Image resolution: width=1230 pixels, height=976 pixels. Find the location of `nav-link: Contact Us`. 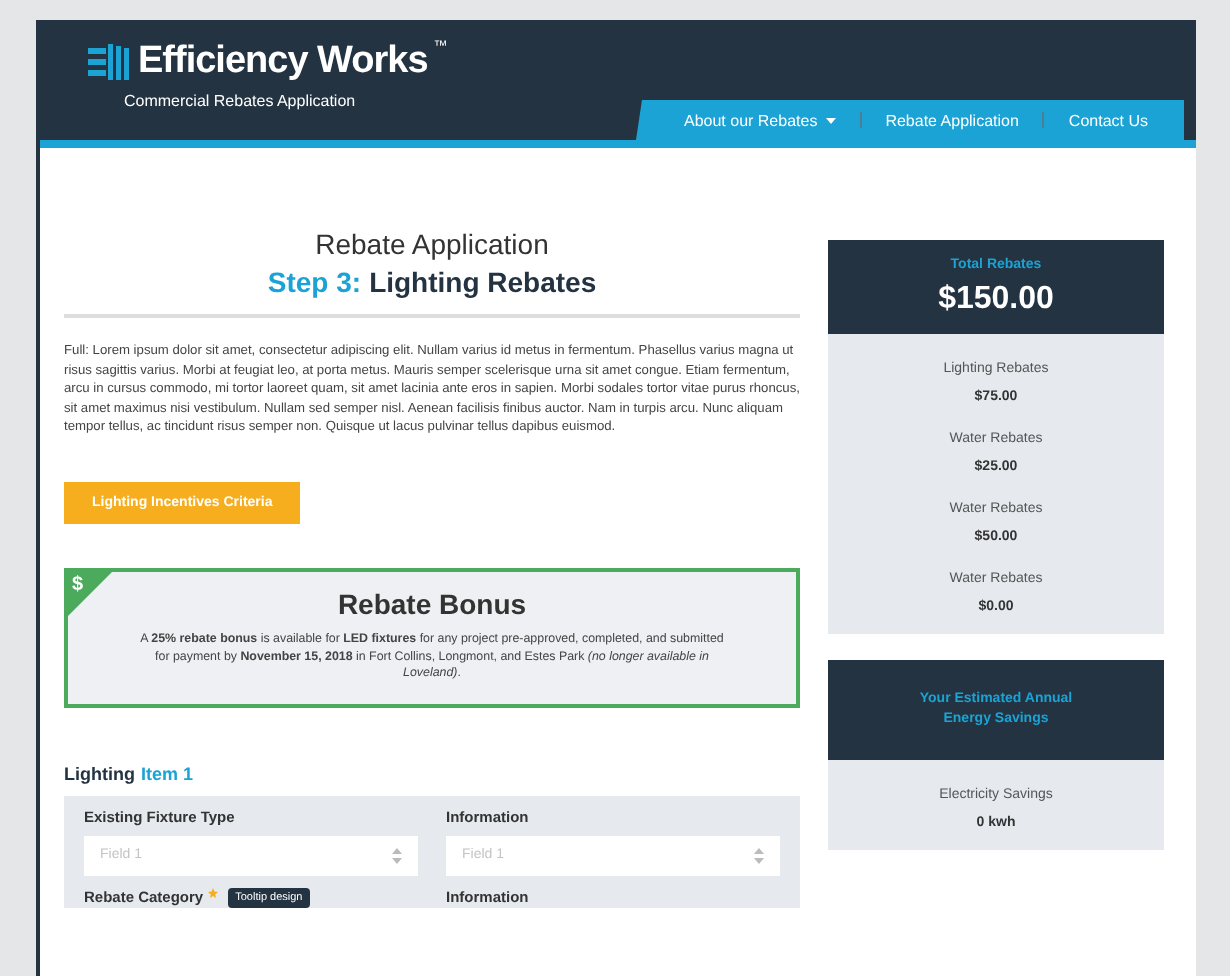

nav-link: Contact Us is located at coordinates (1108, 120).